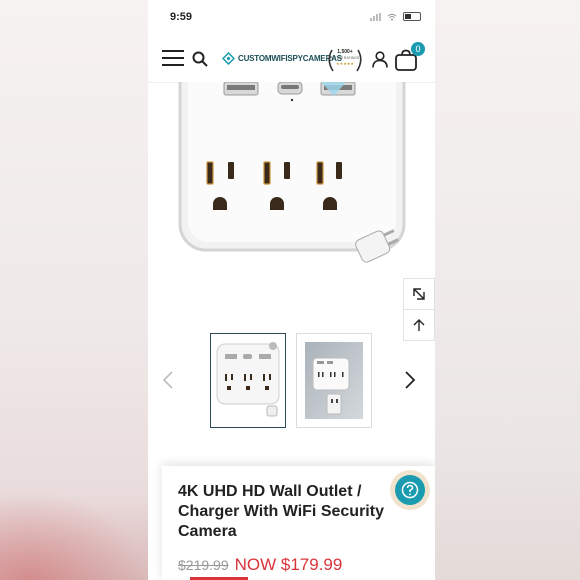 This screenshot has width=580, height=580. I want to click on help-icon, so click(410, 490).